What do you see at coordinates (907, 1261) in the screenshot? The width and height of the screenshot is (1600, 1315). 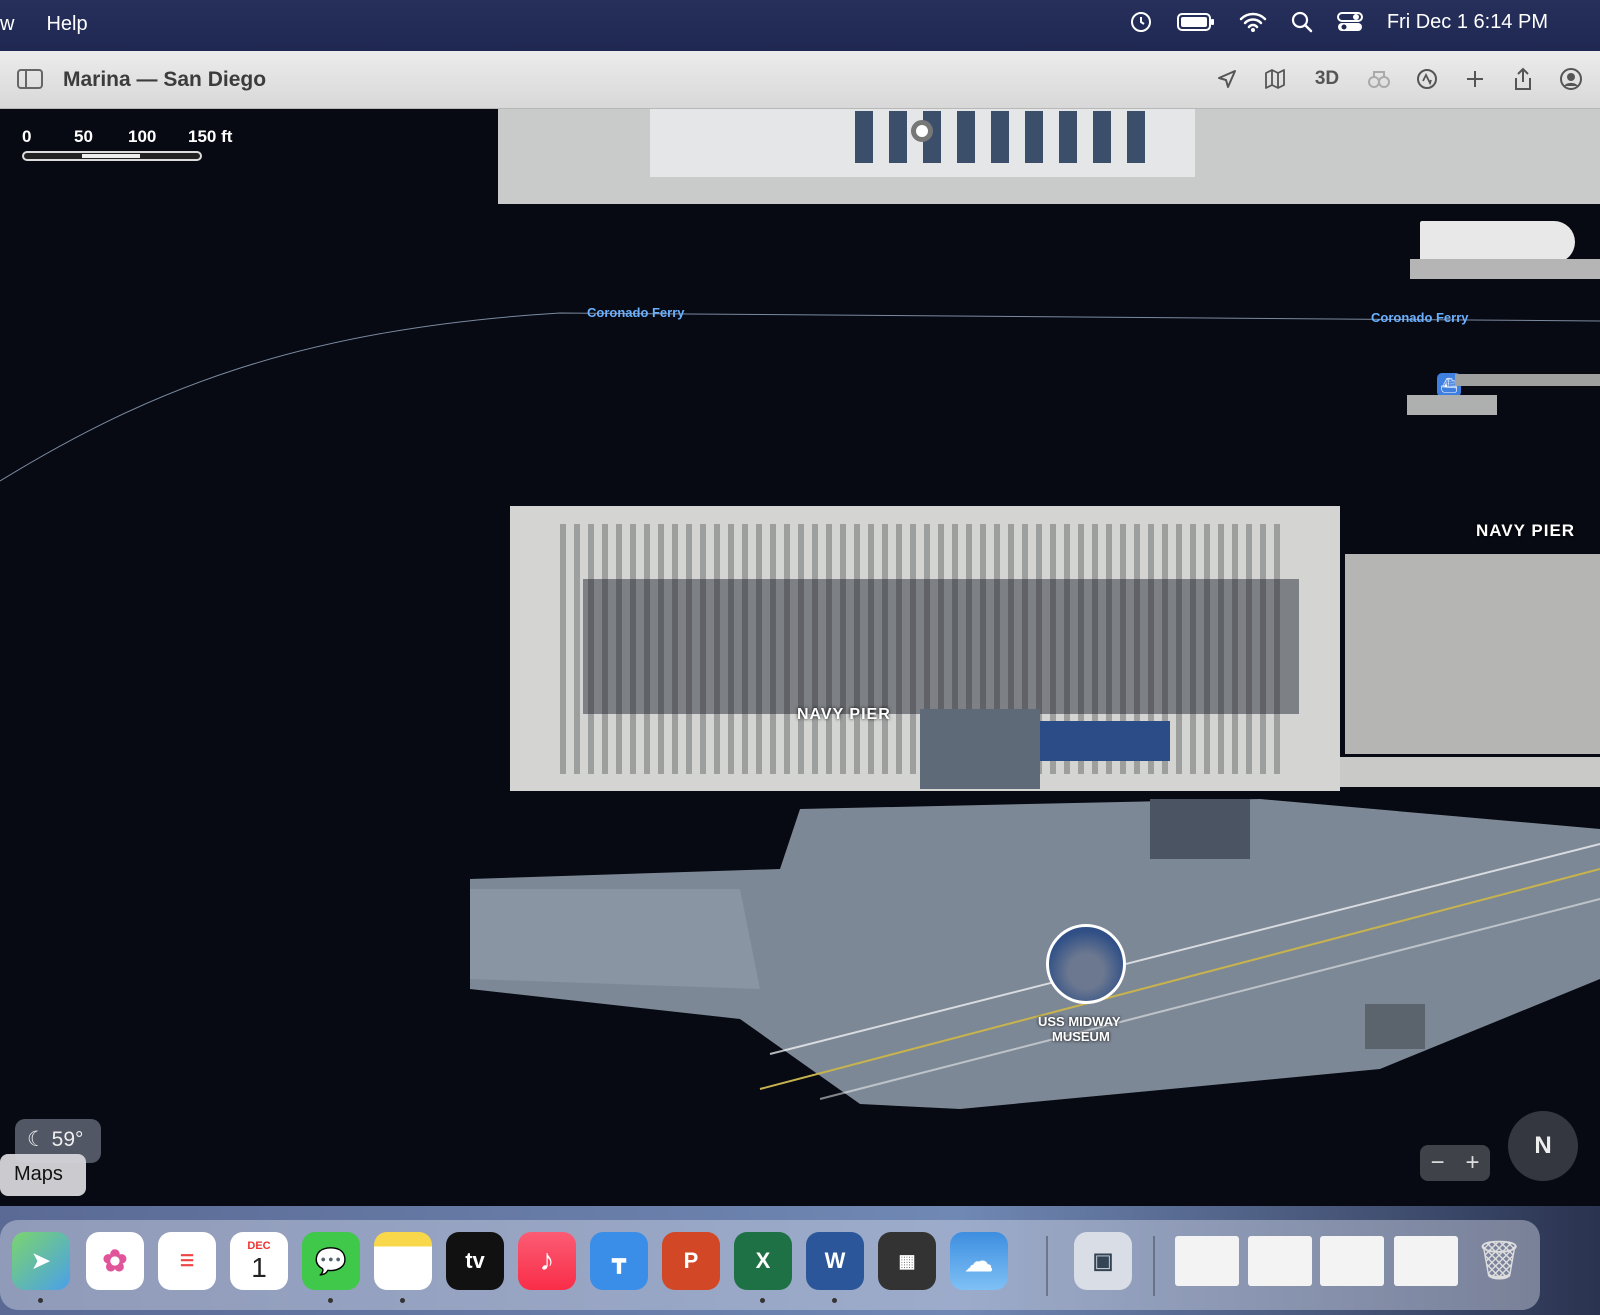 I see `calculator-app-icon: ▦` at bounding box center [907, 1261].